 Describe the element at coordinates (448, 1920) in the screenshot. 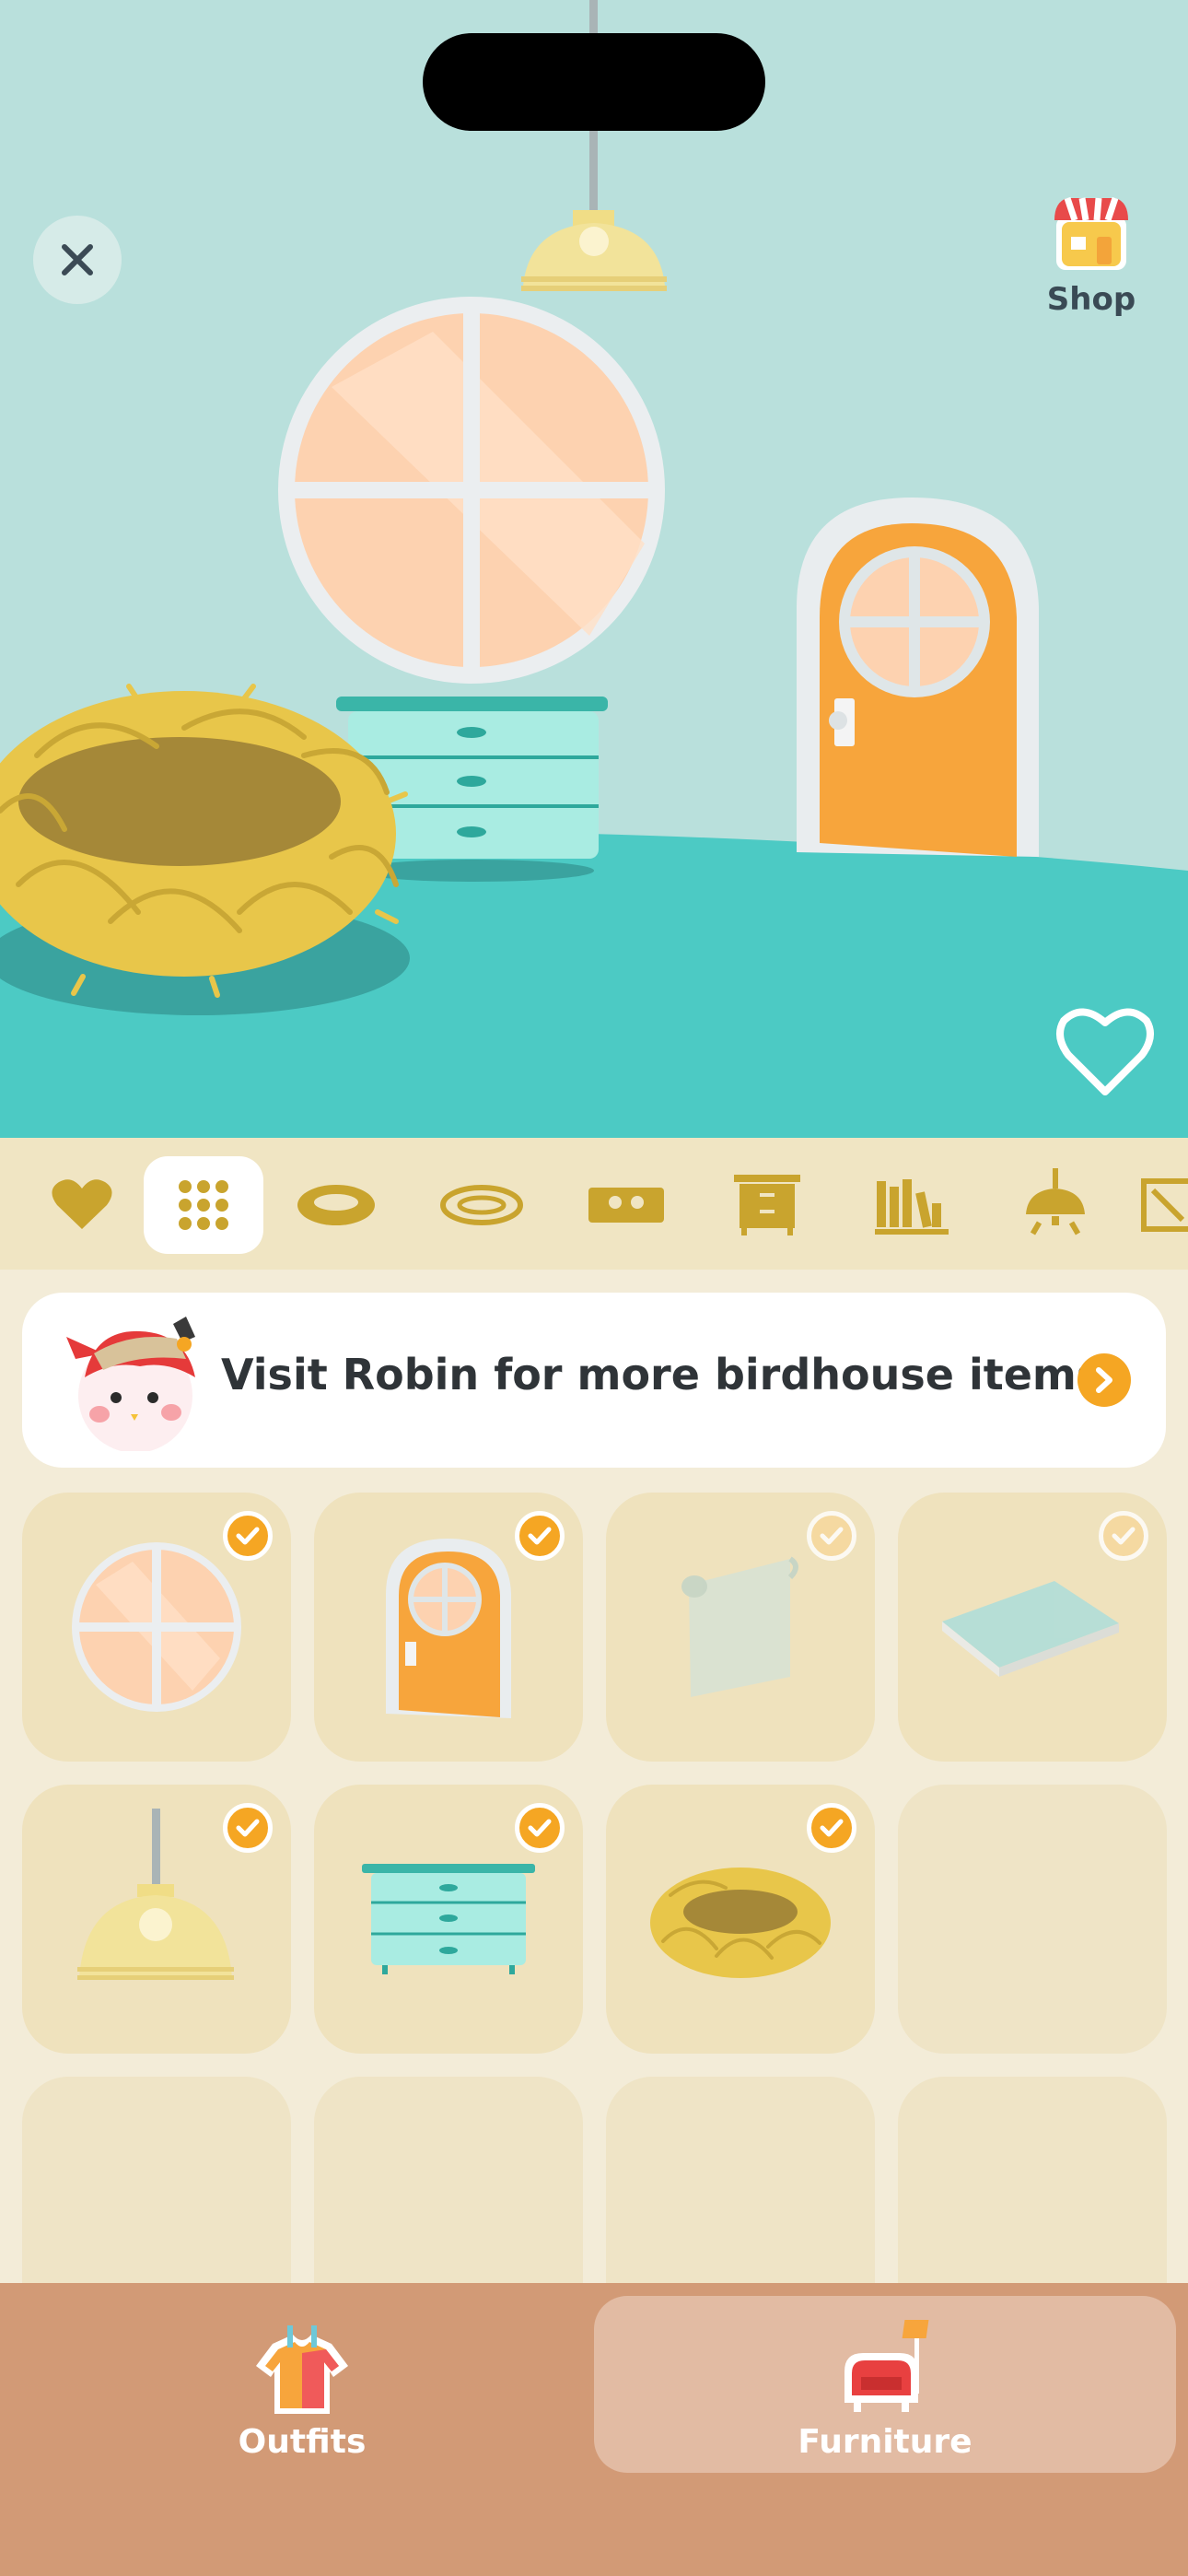

I see `item-dresser` at that location.